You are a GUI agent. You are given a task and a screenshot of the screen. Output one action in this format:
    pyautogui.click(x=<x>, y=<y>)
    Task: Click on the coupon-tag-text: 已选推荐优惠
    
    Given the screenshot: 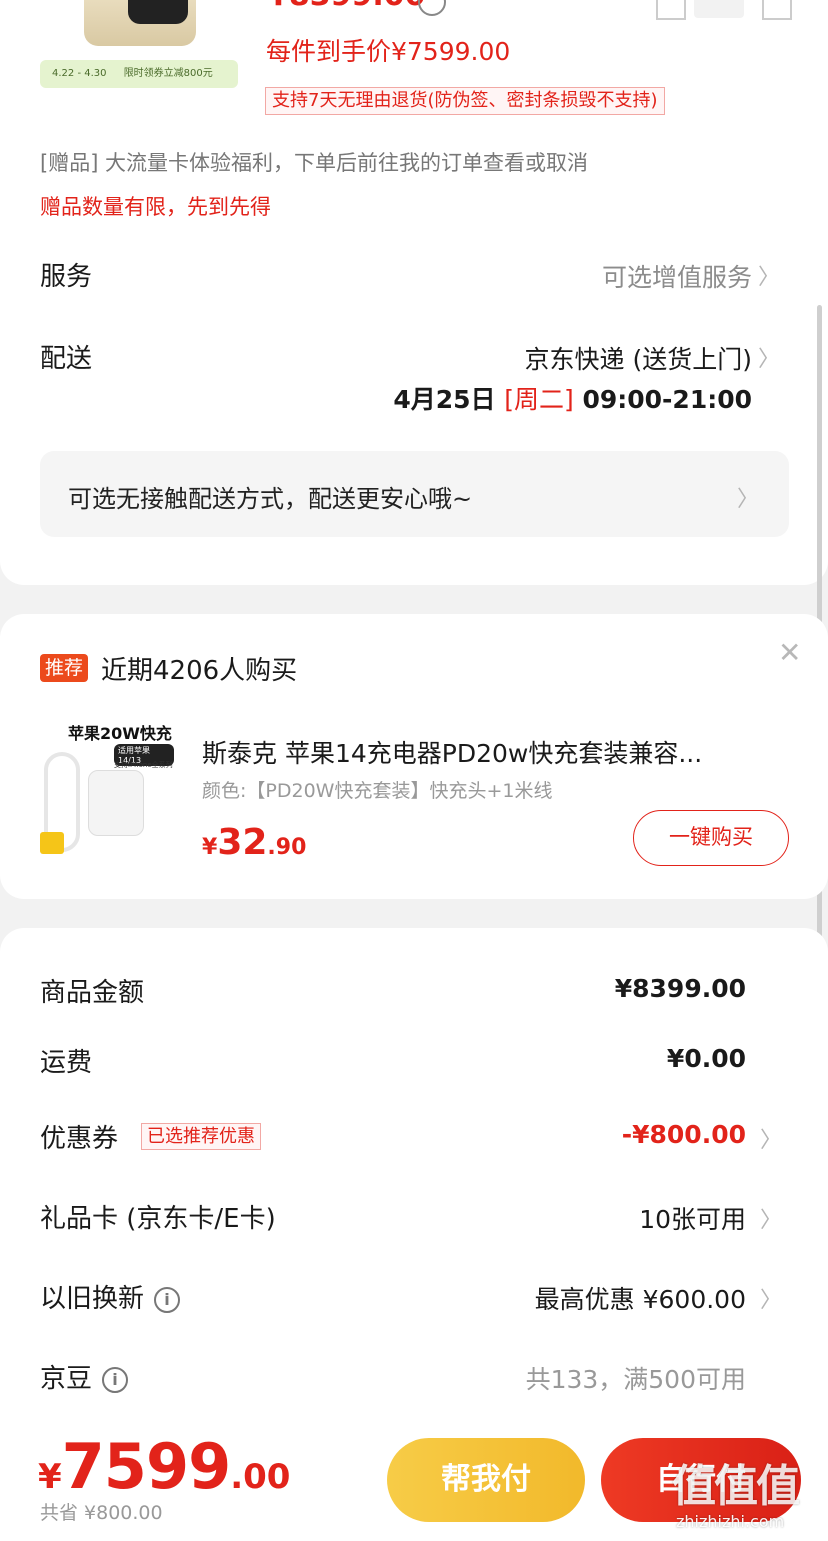 What is the action you would take?
    pyautogui.click(x=201, y=1136)
    